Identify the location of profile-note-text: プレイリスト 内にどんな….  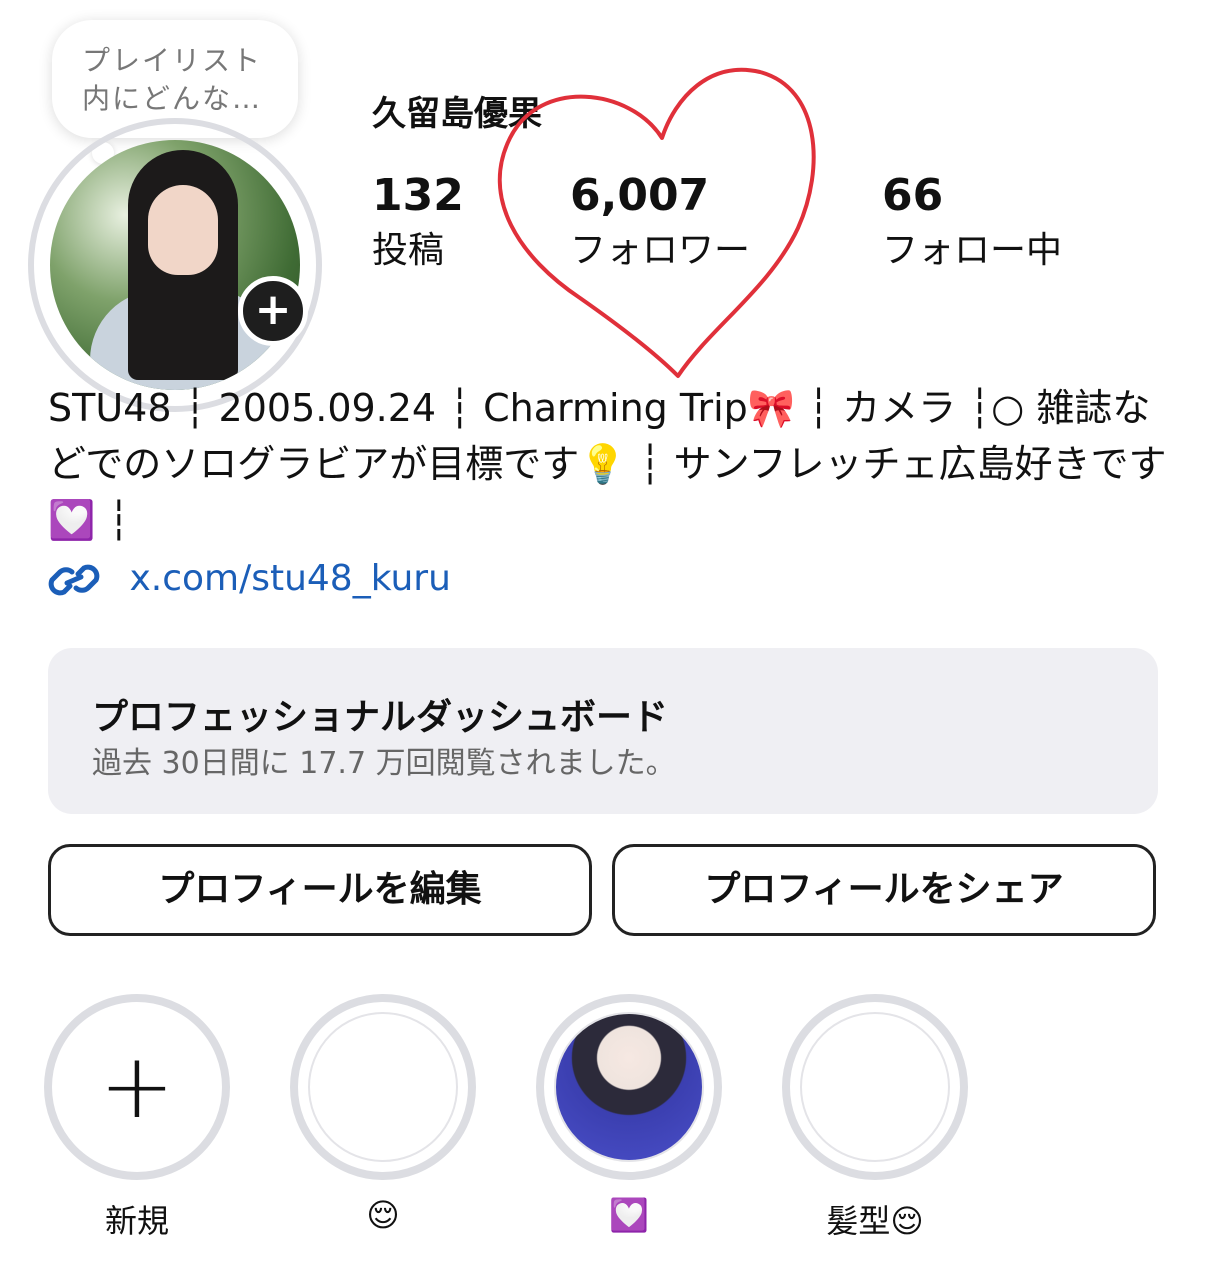
(172, 79).